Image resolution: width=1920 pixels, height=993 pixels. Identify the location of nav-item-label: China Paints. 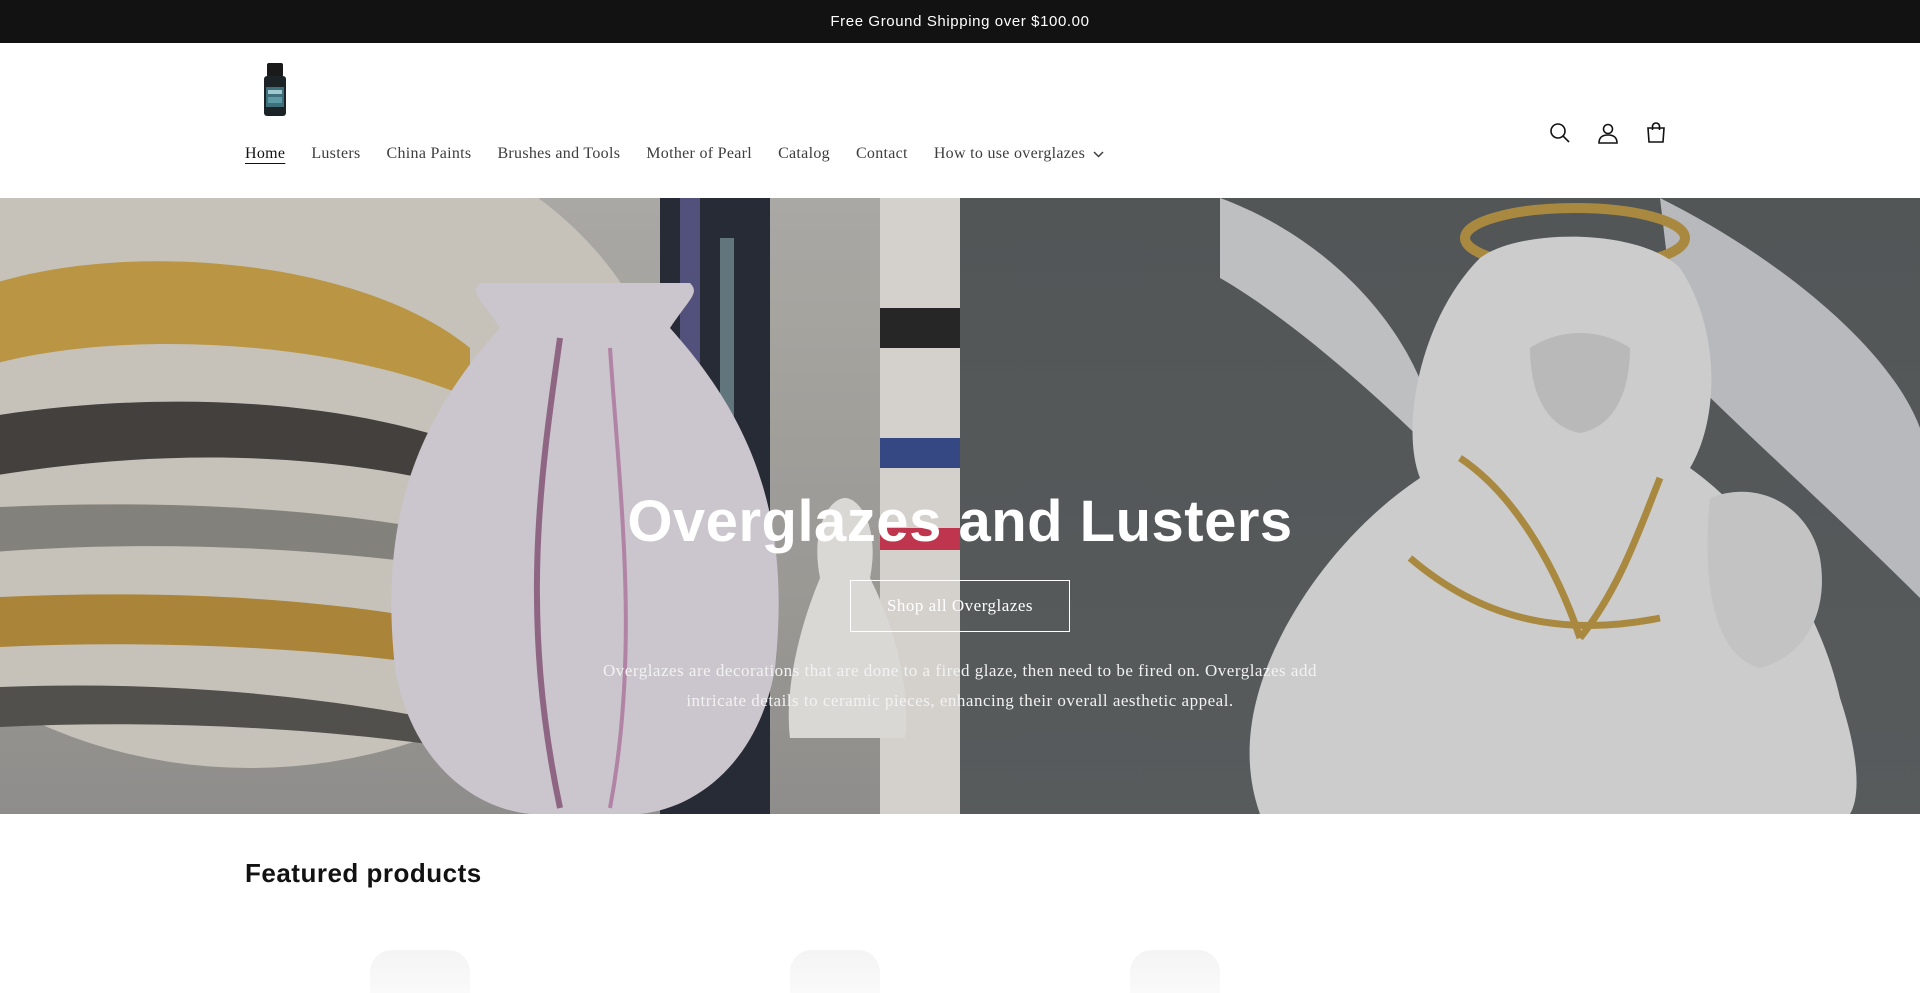
(429, 153).